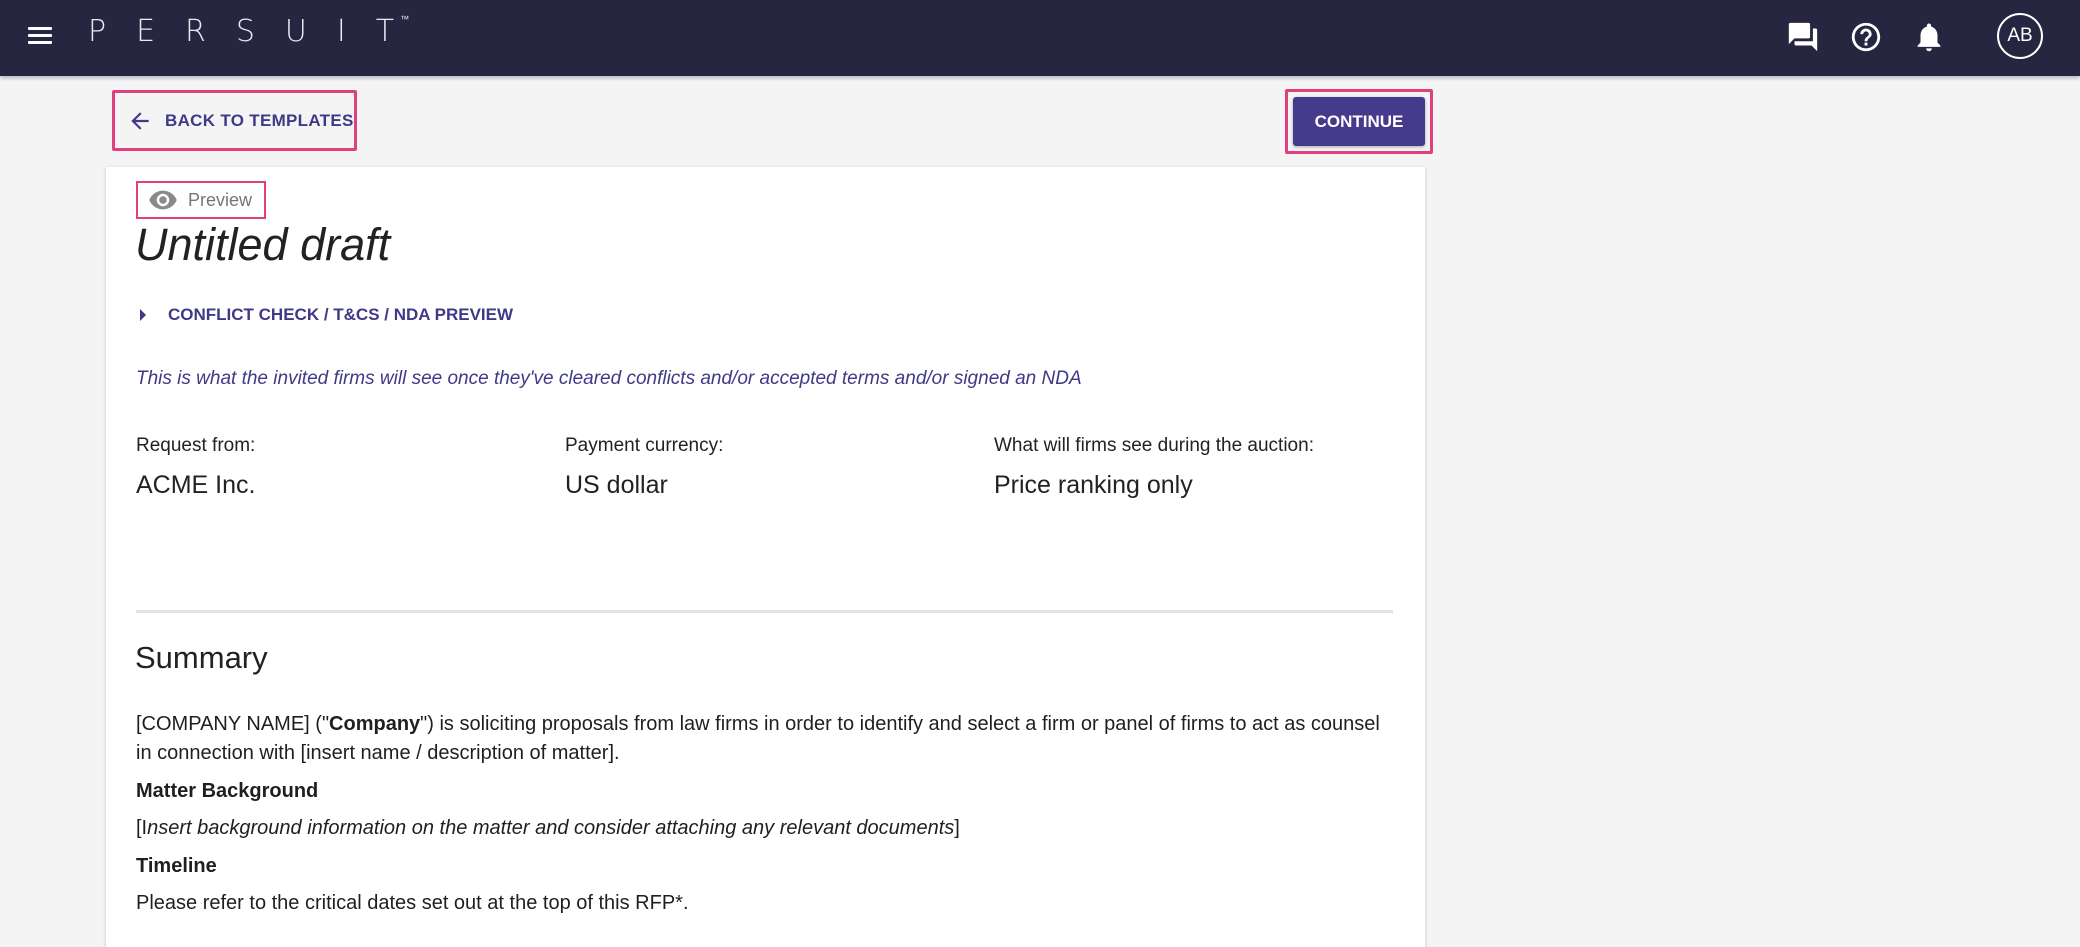  Describe the element at coordinates (375, 724) in the screenshot. I see `intro-company: Company` at that location.